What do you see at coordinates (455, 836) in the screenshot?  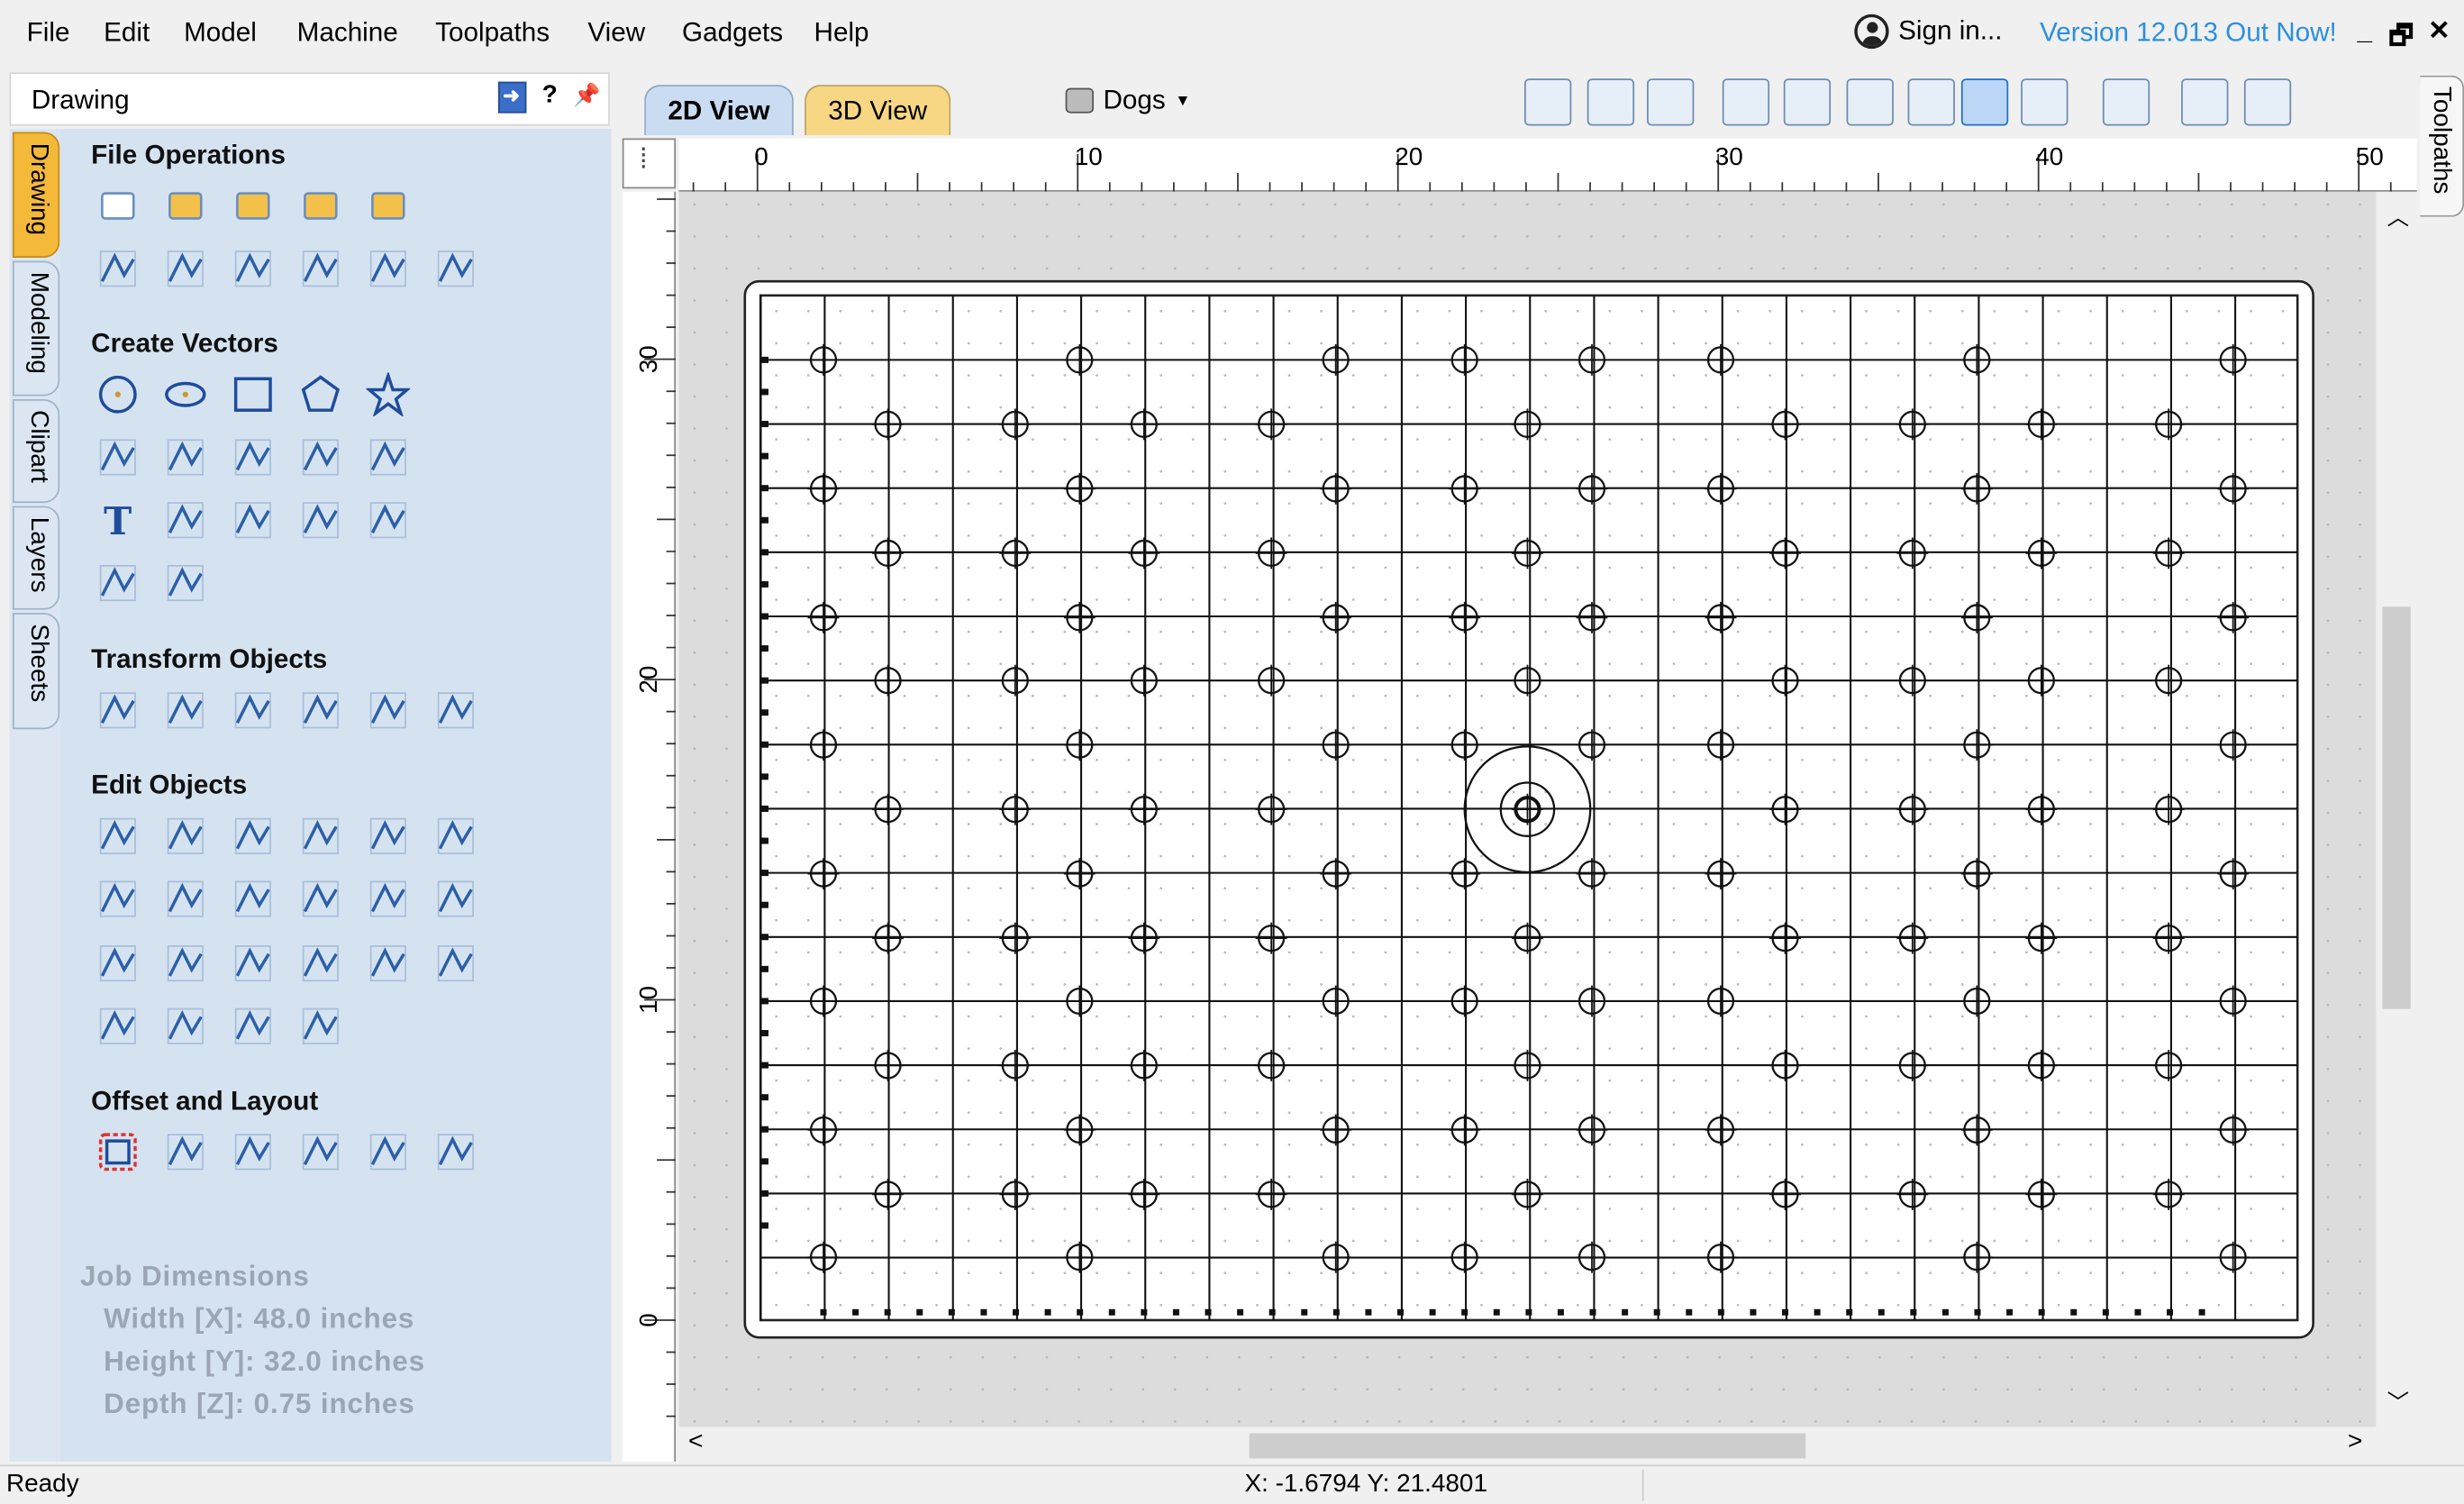 I see `smooth-icon` at bounding box center [455, 836].